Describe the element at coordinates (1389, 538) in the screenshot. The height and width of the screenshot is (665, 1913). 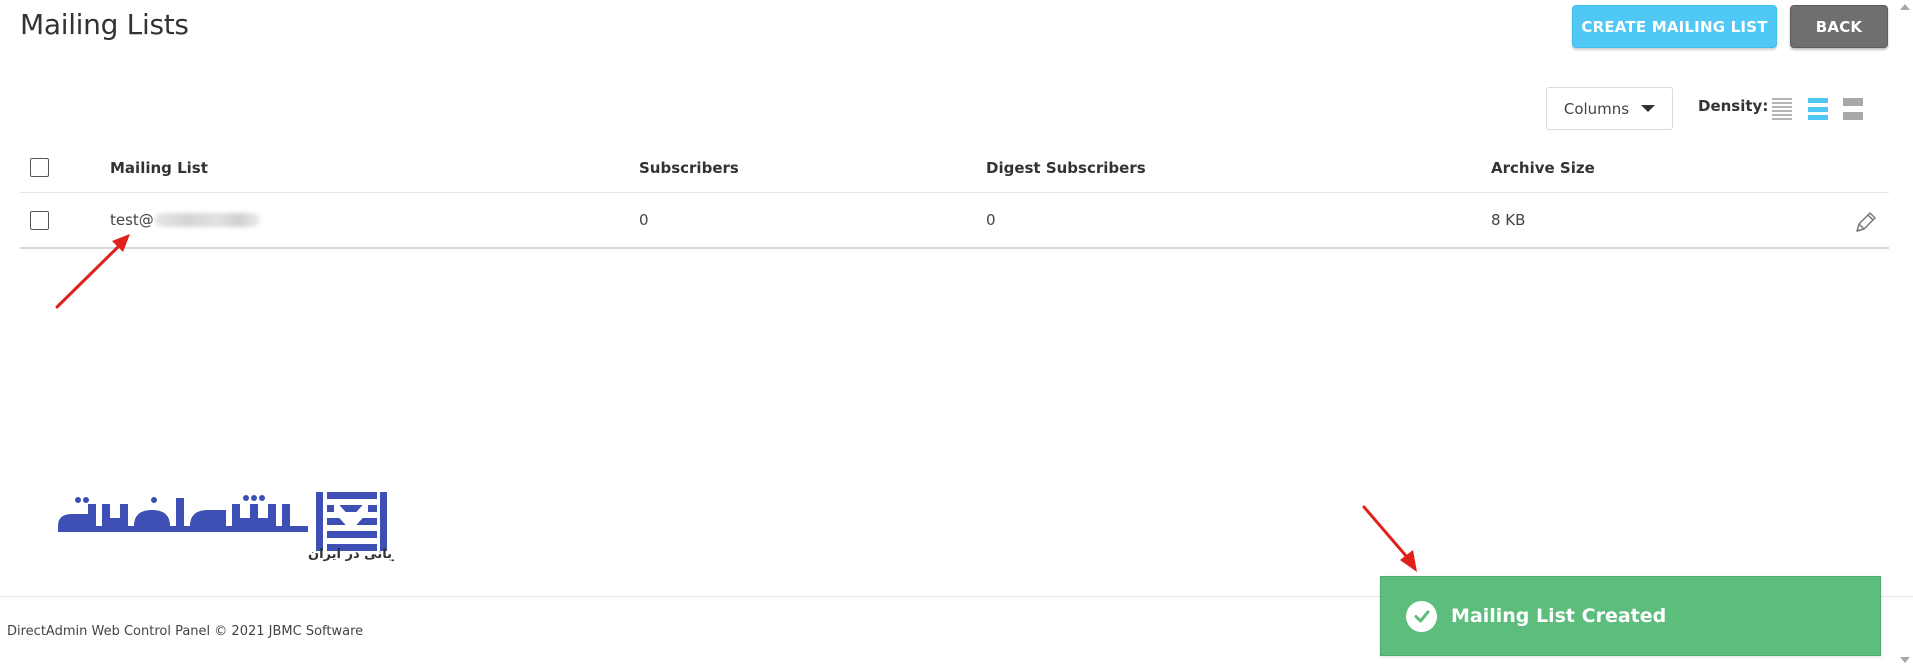
I see `annotation-arrow-icon` at that location.